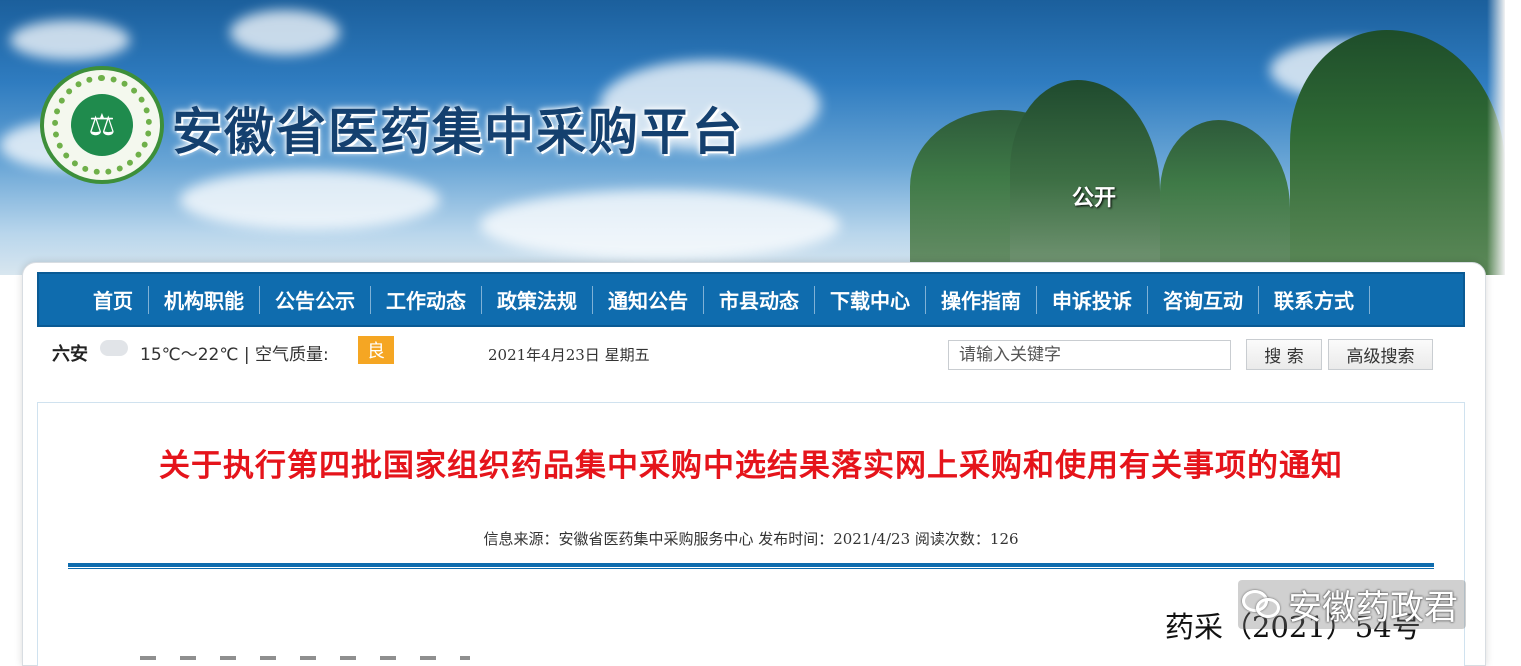 The height and width of the screenshot is (666, 1521). I want to click on nav-item-consult: 咨询互动, so click(1203, 299).